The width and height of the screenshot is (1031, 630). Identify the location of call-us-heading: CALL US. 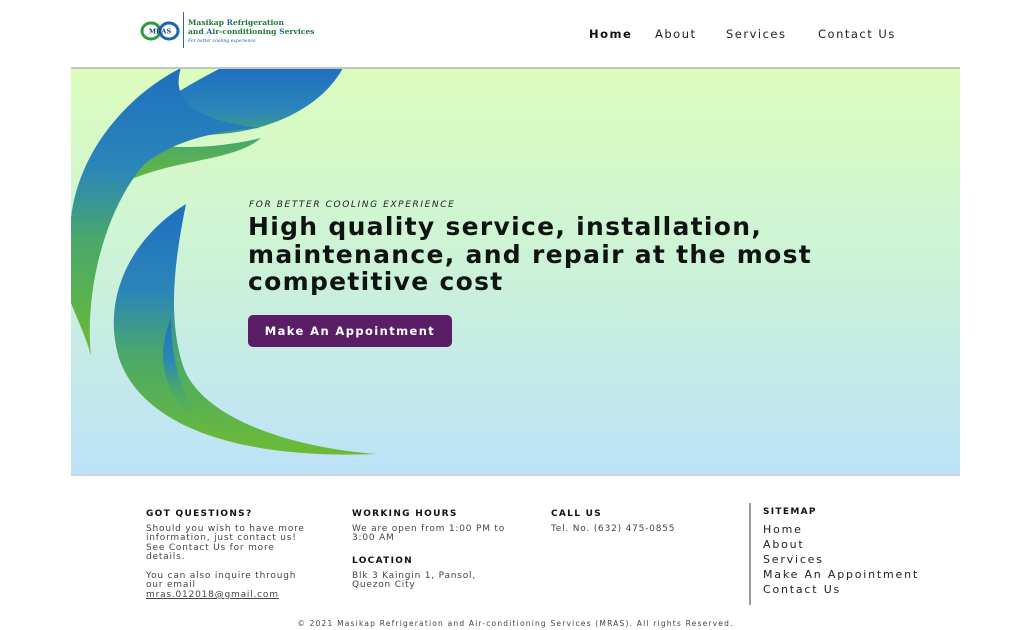
(577, 514).